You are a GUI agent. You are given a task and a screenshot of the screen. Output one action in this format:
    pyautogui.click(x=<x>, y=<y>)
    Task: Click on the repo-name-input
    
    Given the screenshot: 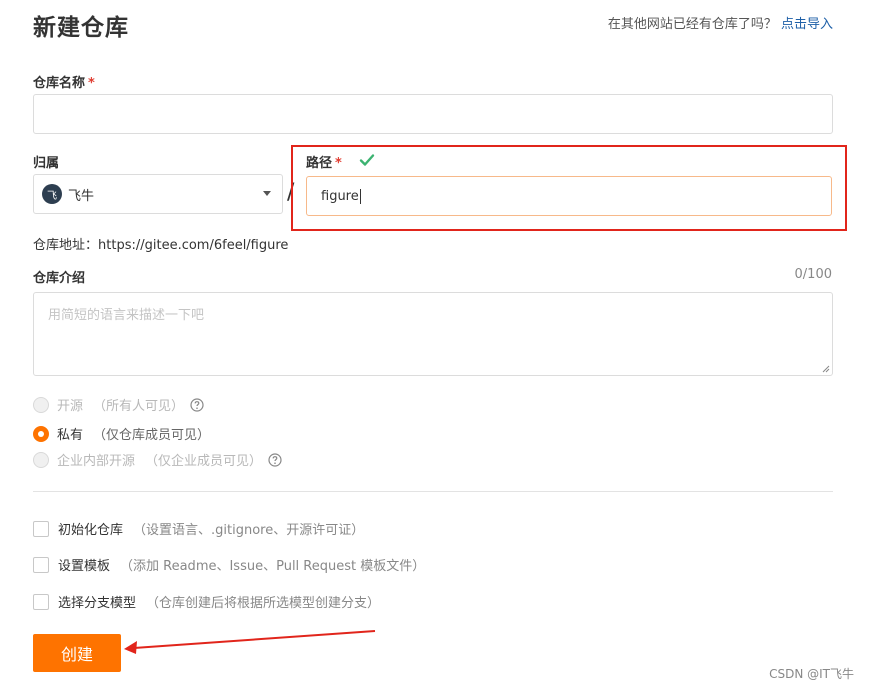 What is the action you would take?
    pyautogui.click(x=433, y=114)
    